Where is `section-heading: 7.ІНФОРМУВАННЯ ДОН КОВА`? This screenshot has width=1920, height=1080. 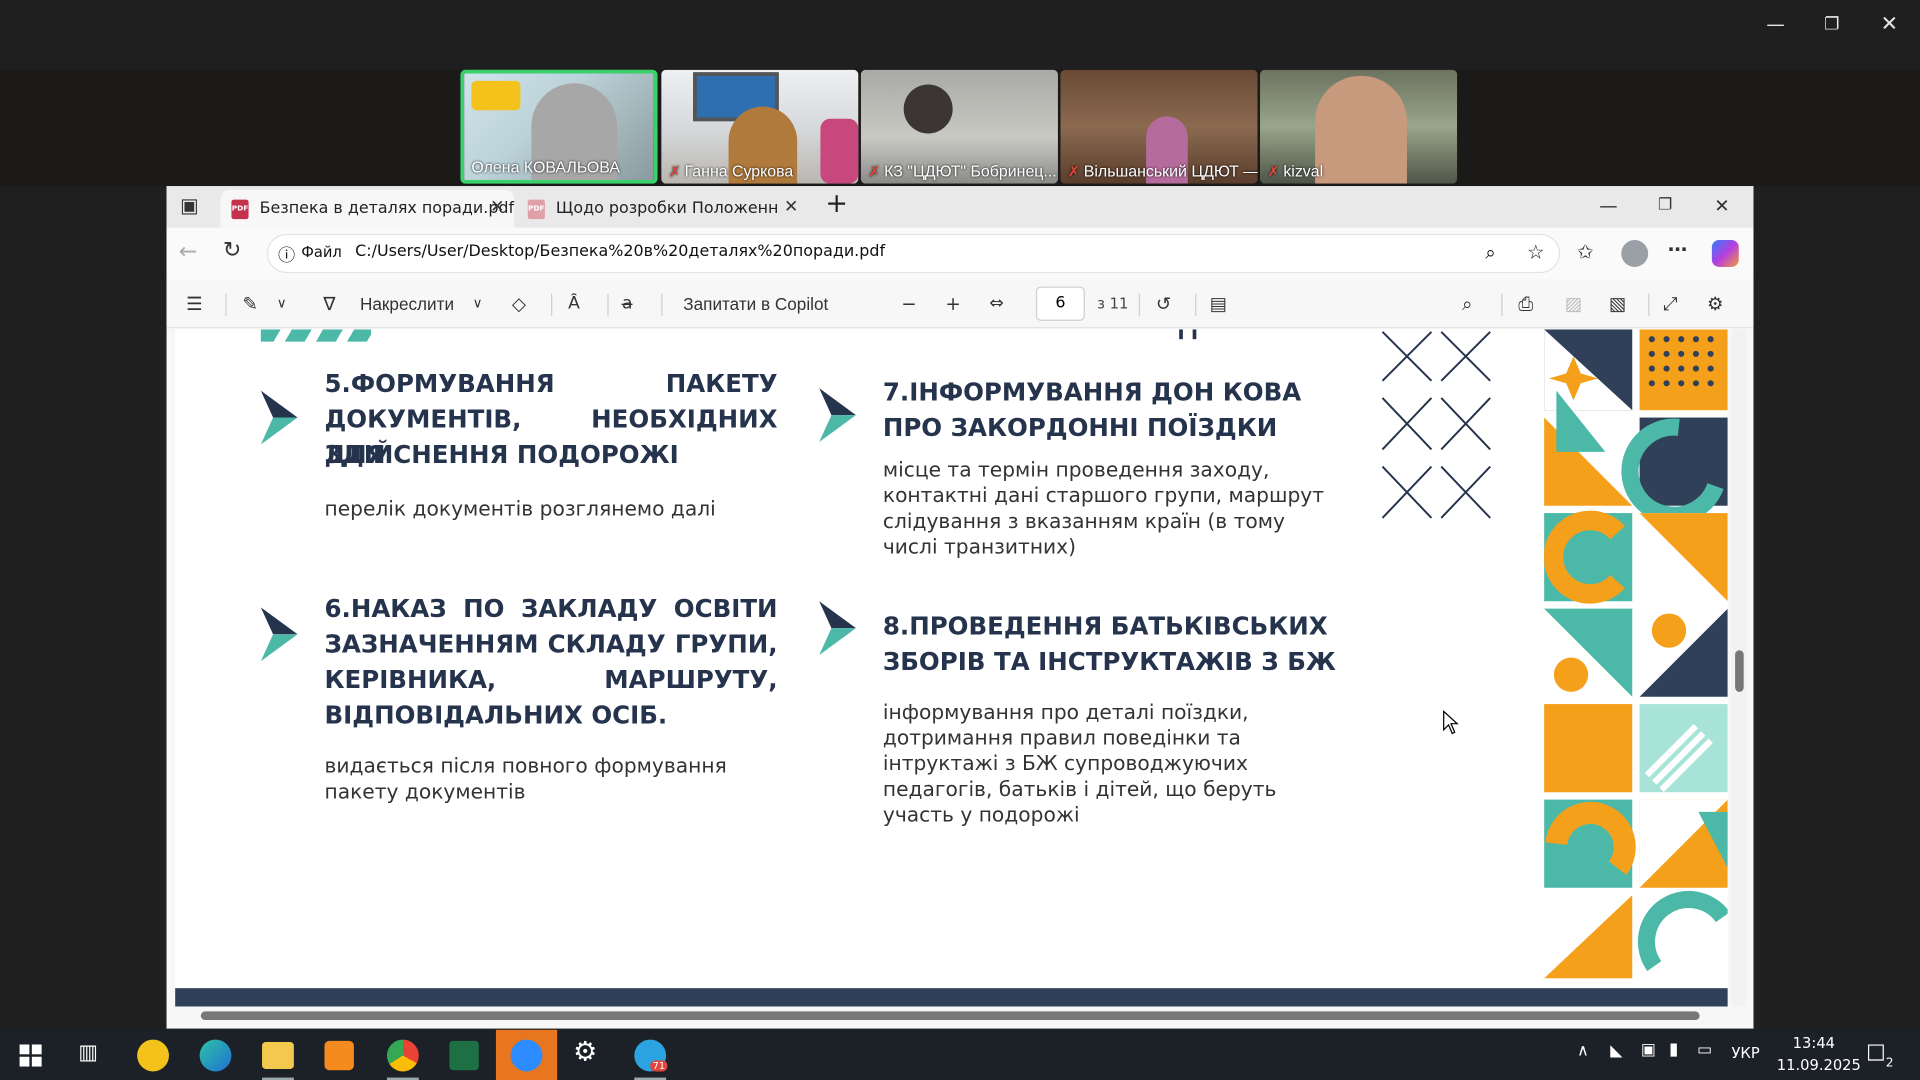 section-heading: 7.ІНФОРМУВАННЯ ДОН КОВА is located at coordinates (1092, 392).